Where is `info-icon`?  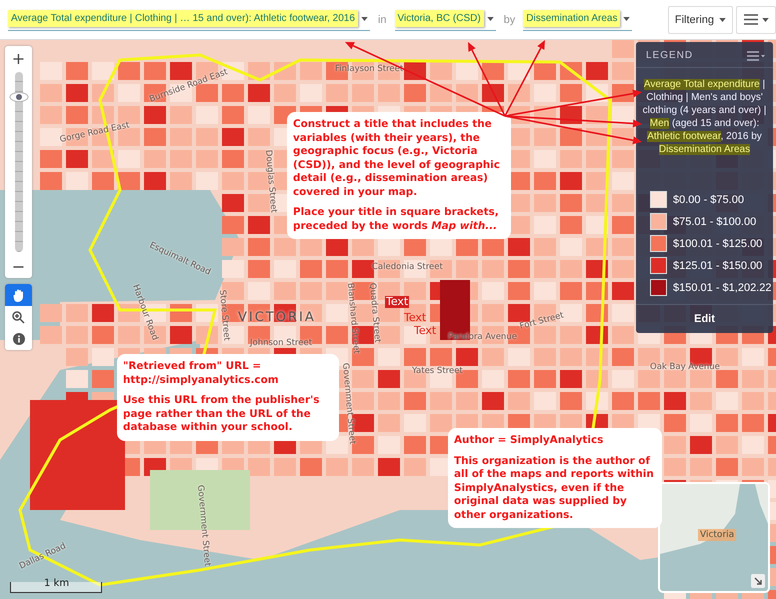
info-icon is located at coordinates (18, 339).